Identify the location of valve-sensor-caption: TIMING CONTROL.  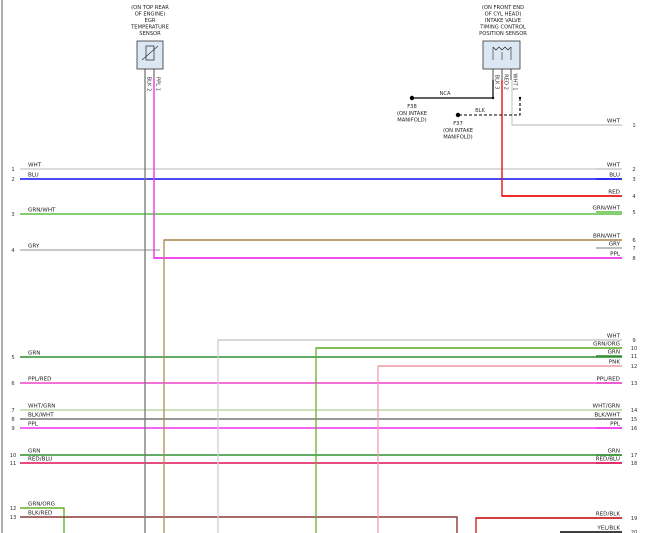
(502, 28).